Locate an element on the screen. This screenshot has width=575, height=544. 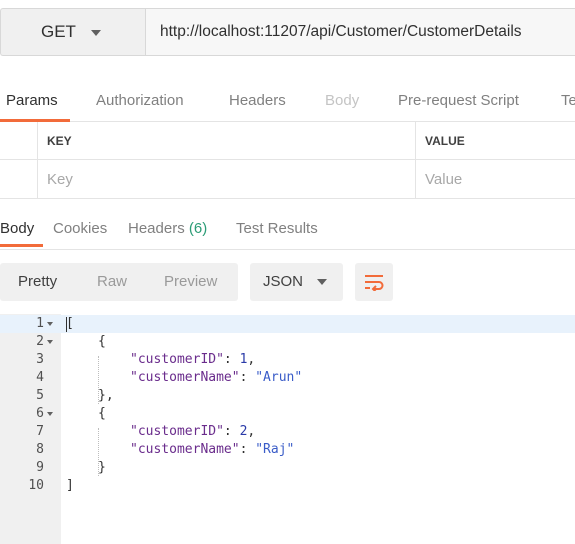
tab-pre-request-script: Pre-request Script is located at coordinates (458, 100).